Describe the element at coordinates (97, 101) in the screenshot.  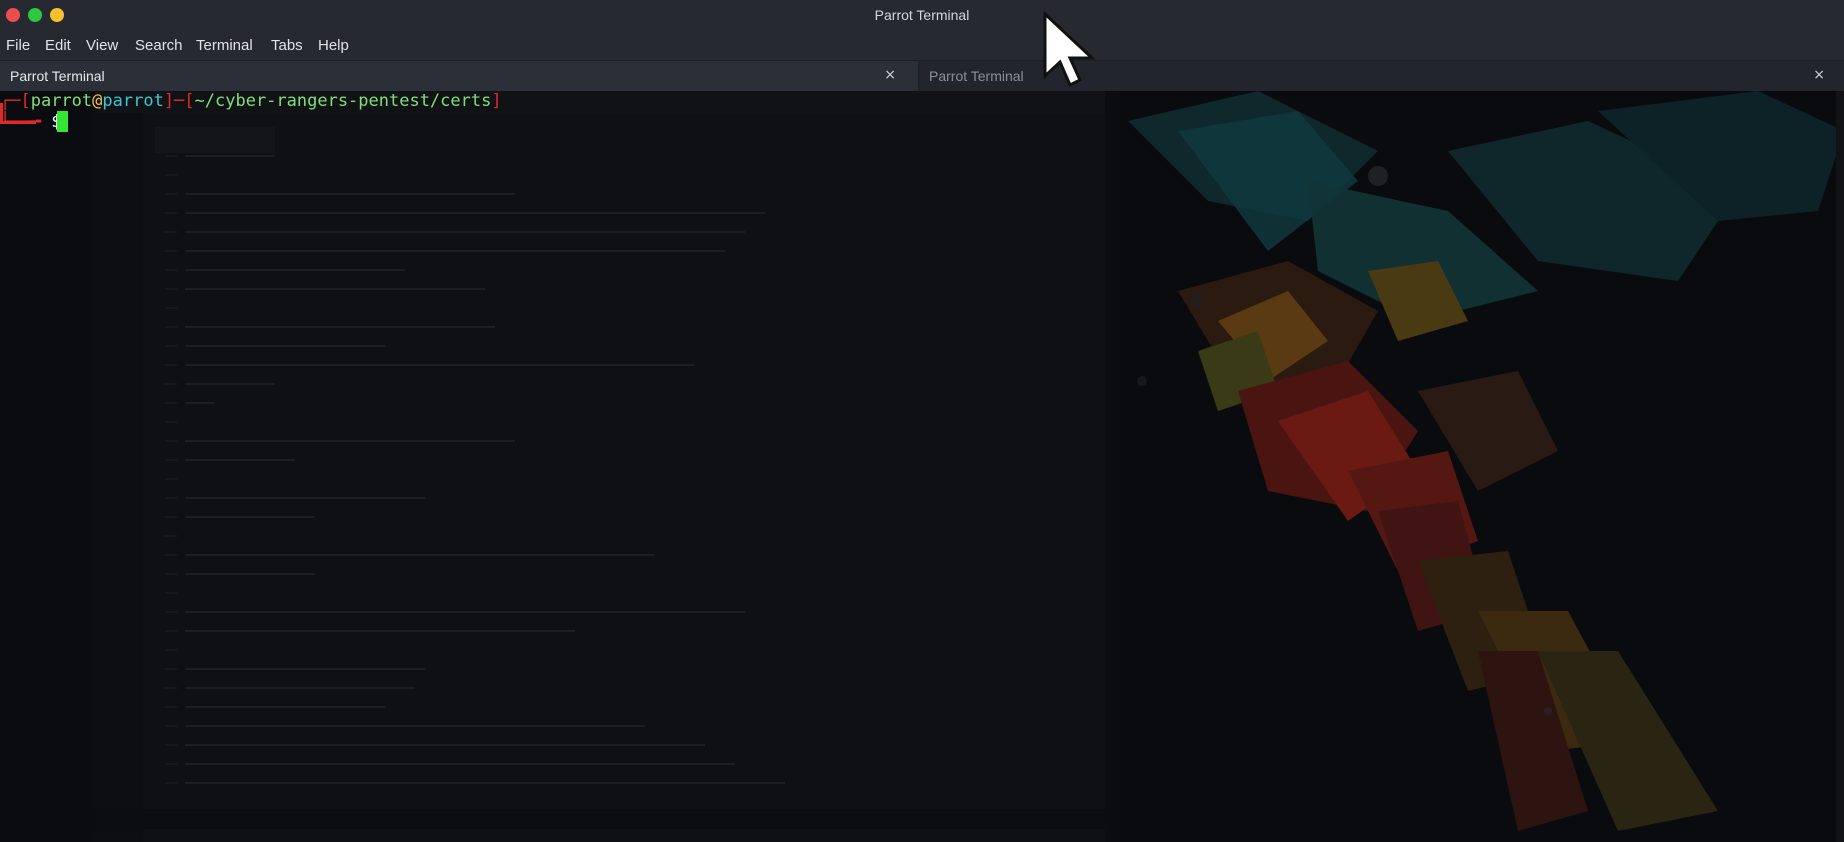
I see `prompt-at: @` at that location.